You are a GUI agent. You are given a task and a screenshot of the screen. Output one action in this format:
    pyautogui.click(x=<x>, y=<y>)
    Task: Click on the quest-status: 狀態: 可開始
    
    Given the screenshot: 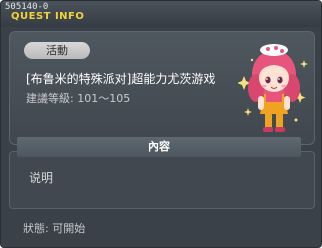 What is the action you would take?
    pyautogui.click(x=54, y=229)
    